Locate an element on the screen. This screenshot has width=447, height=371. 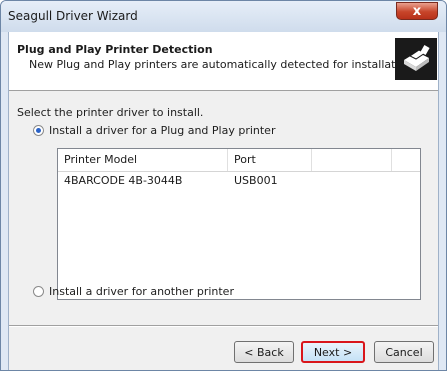
table-row: 4BARCODE 4B-3044B USB001 is located at coordinates (239, 181).